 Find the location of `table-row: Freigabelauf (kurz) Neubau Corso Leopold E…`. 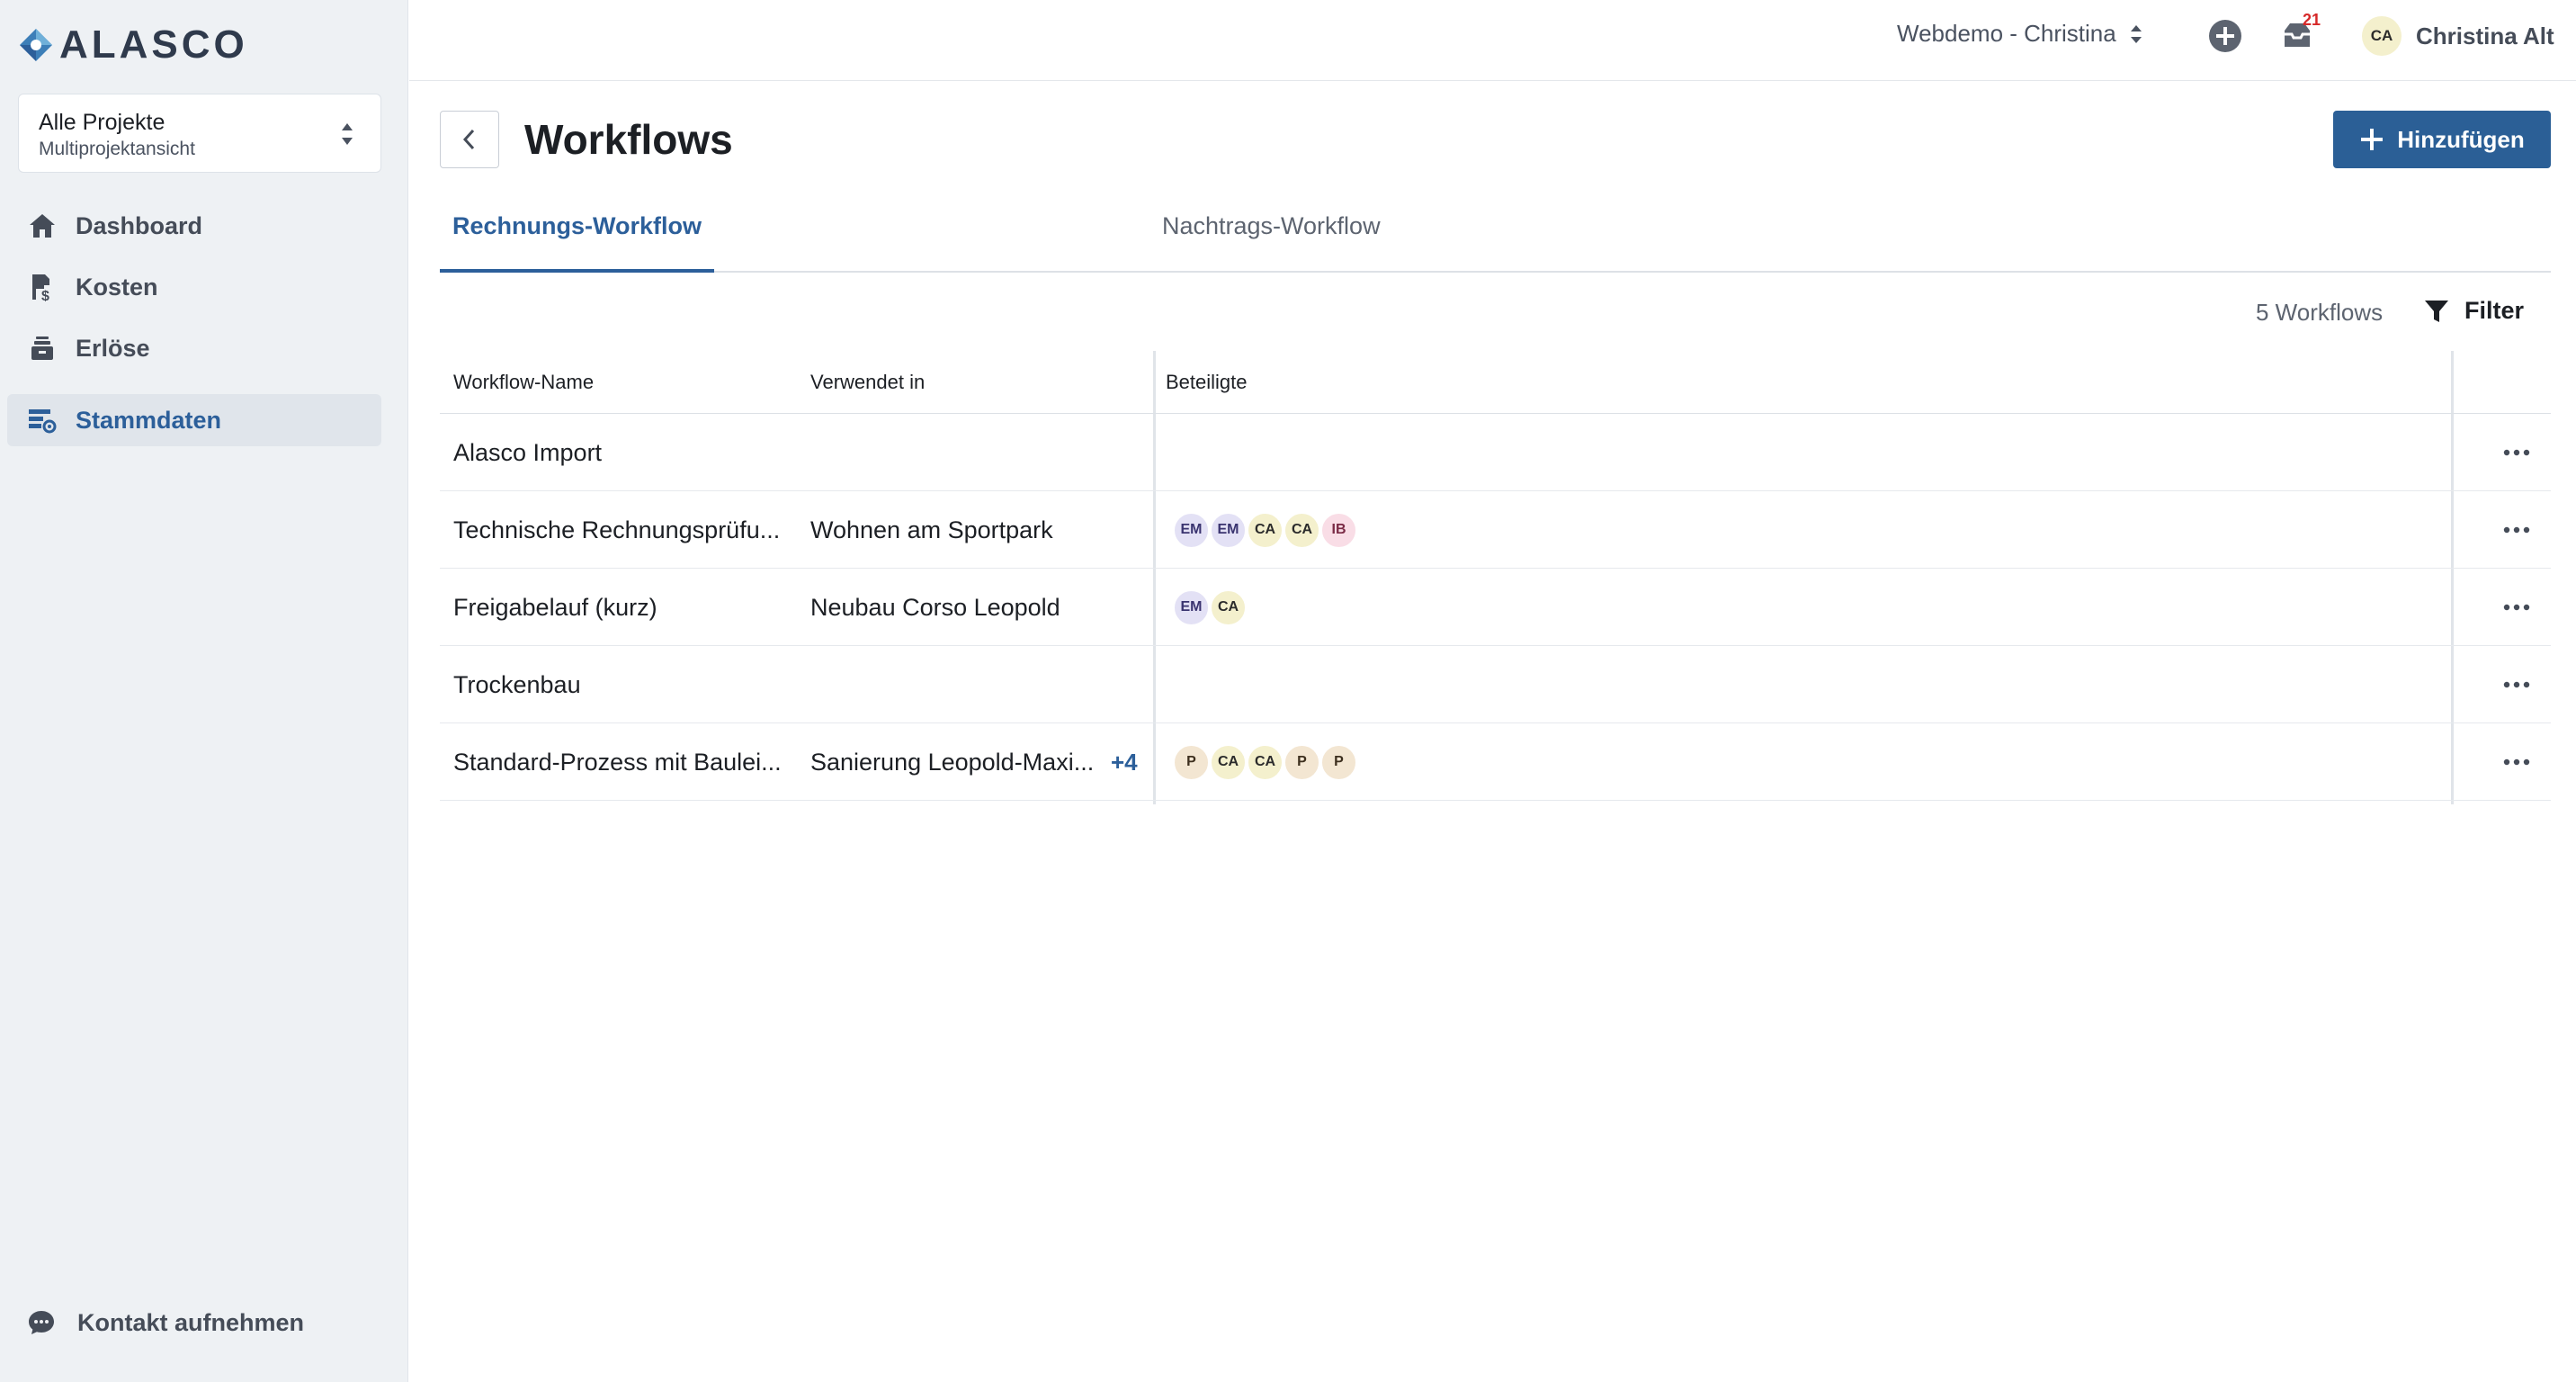

table-row: Freigabelauf (kurz) Neubau Corso Leopold E… is located at coordinates (1495, 608).